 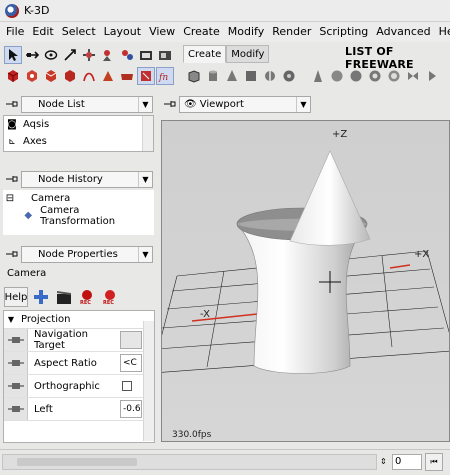 What do you see at coordinates (148, 381) in the screenshot?
I see `property-scrollbar` at bounding box center [148, 381].